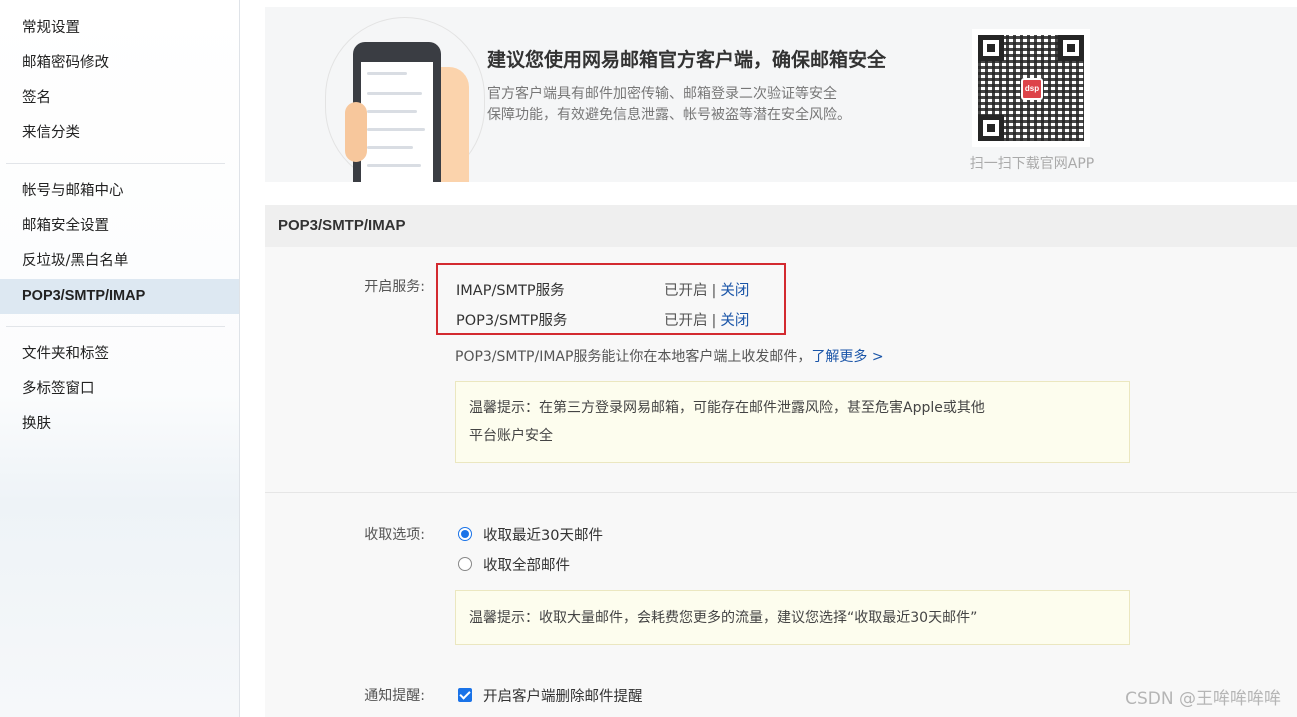  I want to click on radio-button, so click(465, 564).